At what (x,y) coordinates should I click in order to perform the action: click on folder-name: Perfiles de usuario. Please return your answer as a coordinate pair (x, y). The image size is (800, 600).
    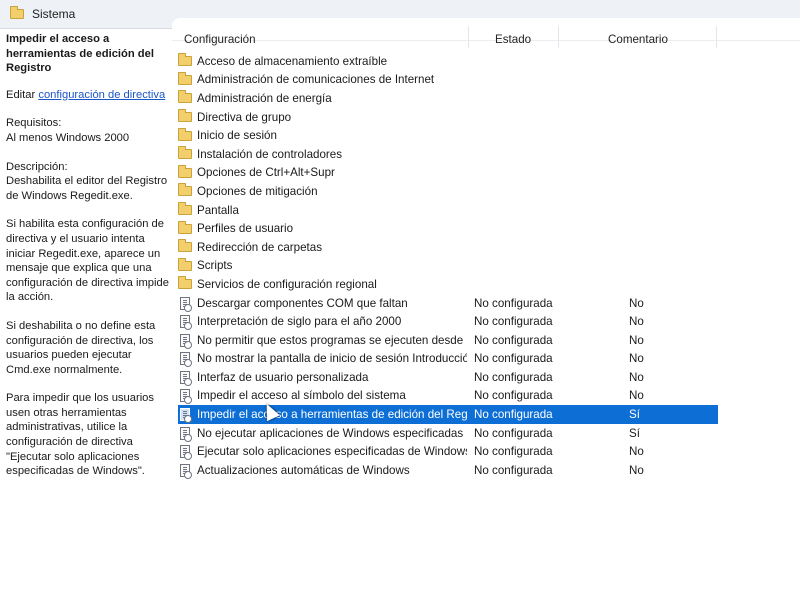
    Looking at the image, I should click on (245, 229).